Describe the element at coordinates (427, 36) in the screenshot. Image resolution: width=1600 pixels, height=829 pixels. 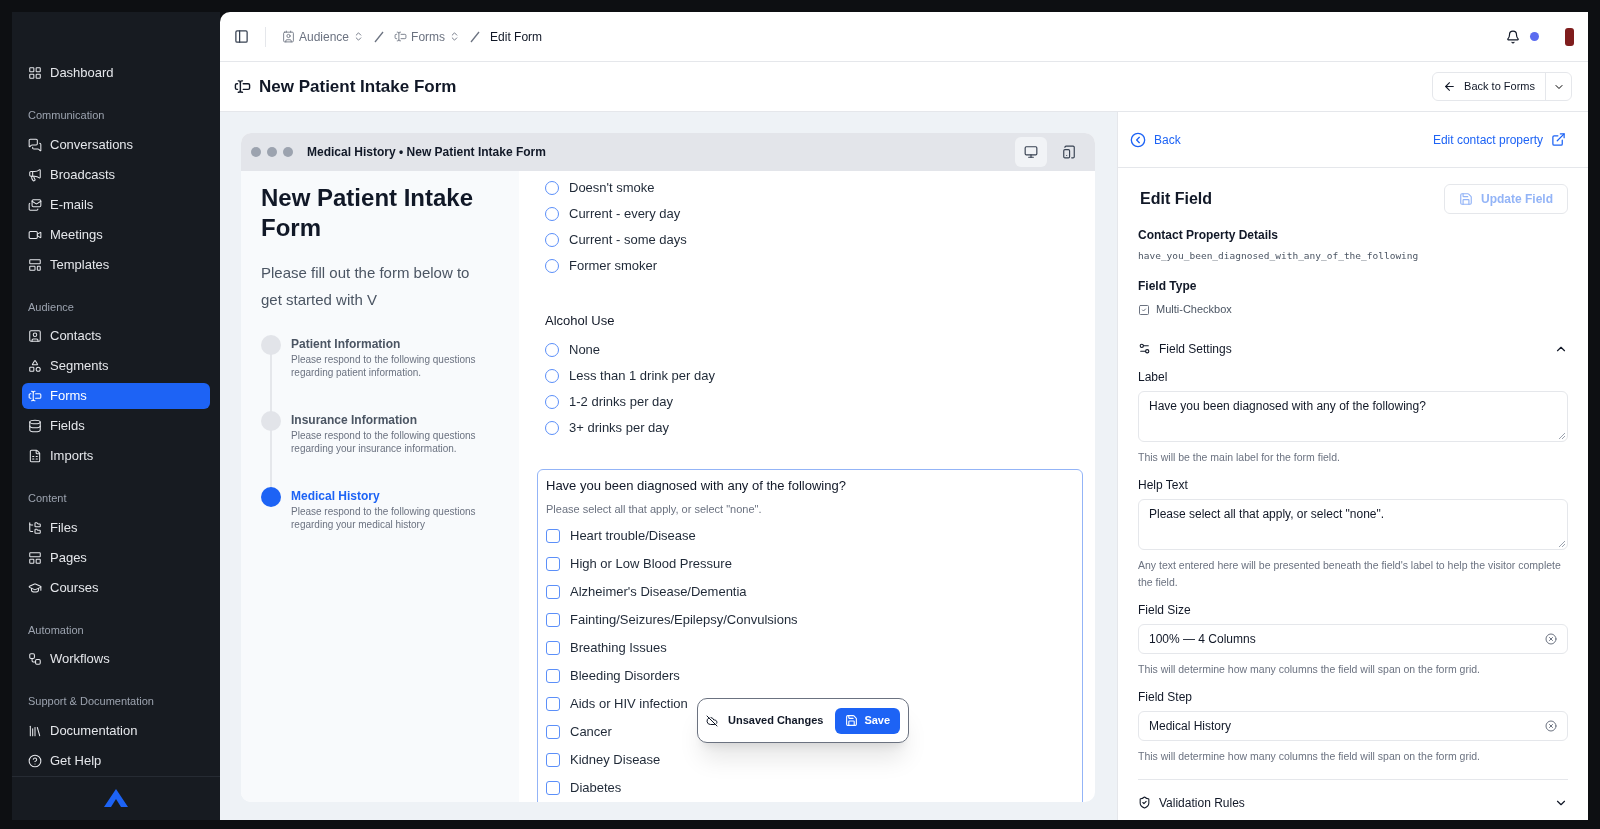
I see `breadcrumb-link: Forms` at that location.